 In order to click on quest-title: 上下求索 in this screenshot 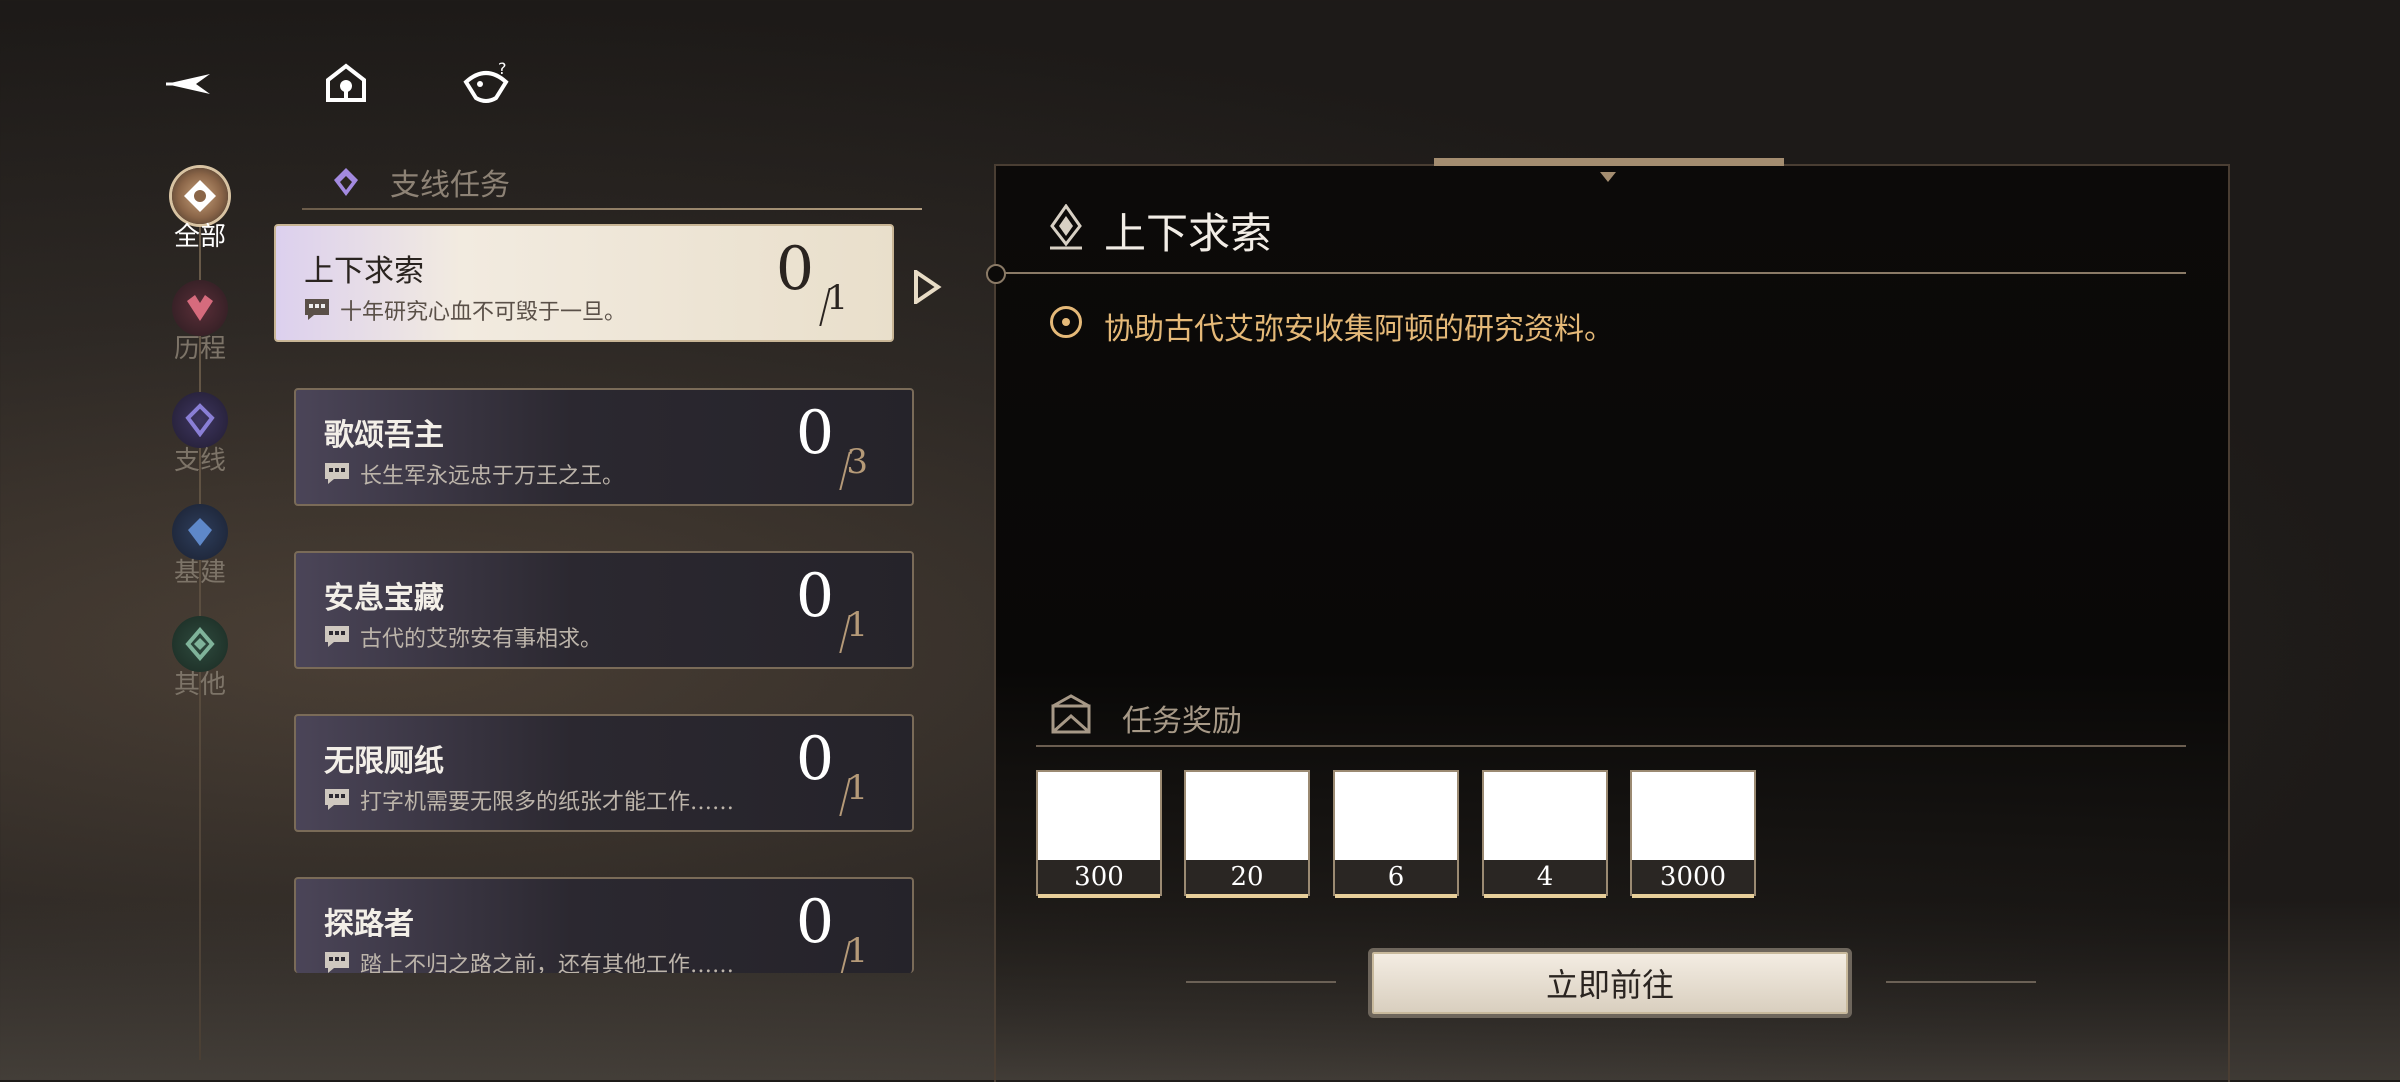, I will do `click(364, 271)`.